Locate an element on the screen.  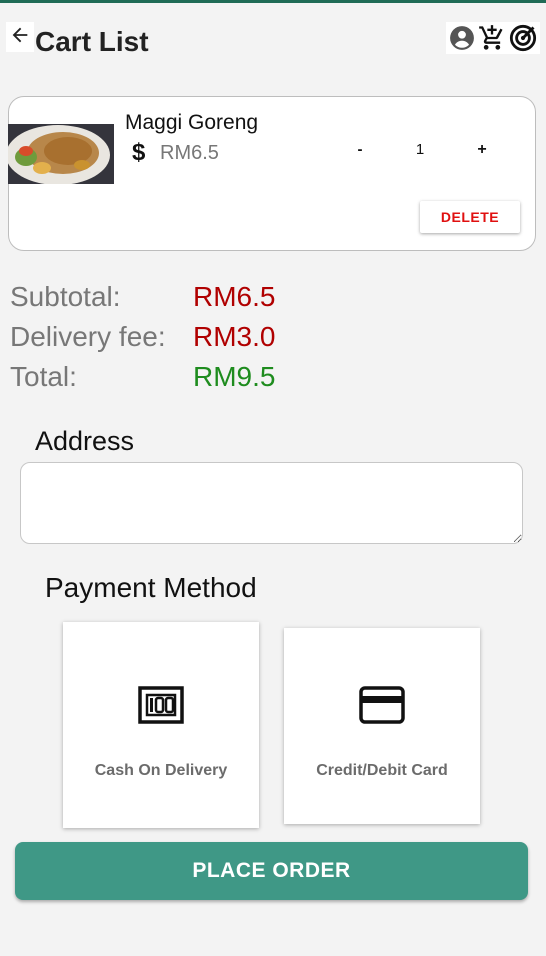
cash-on-delivery-option: Cash On Delivery is located at coordinates (161, 725).